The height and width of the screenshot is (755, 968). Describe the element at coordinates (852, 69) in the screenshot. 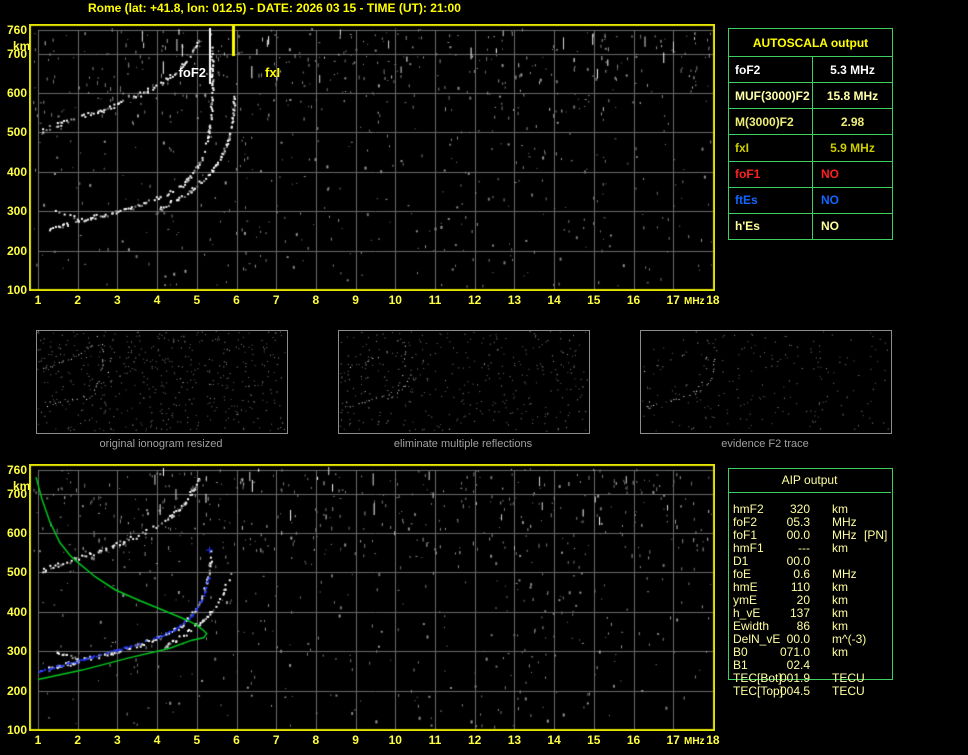

I see `autoscala-row-value: 5.3 MHz` at that location.